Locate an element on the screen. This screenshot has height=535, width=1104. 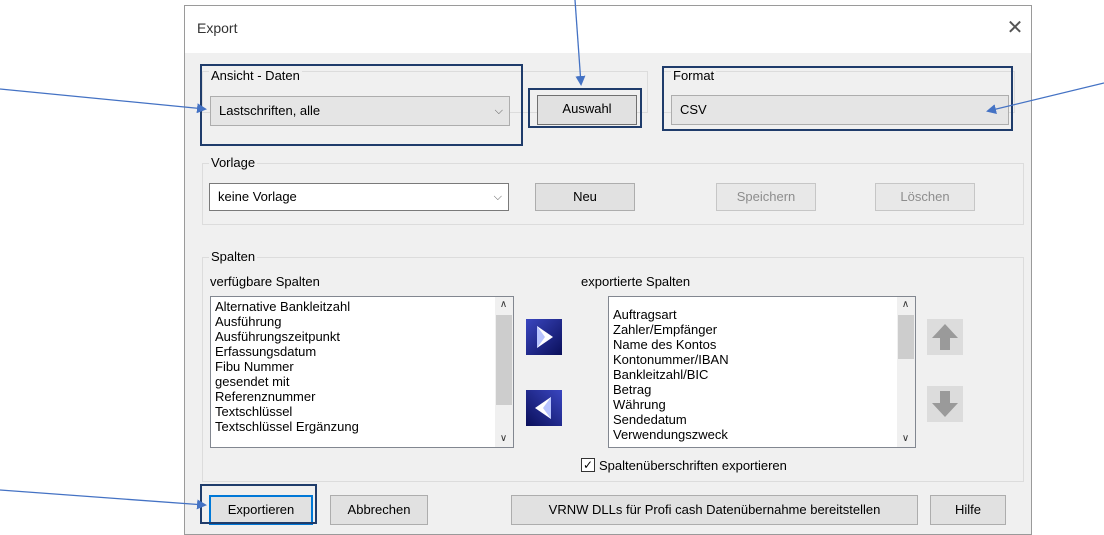
arrow-to-ansicht is located at coordinates (103, 101).